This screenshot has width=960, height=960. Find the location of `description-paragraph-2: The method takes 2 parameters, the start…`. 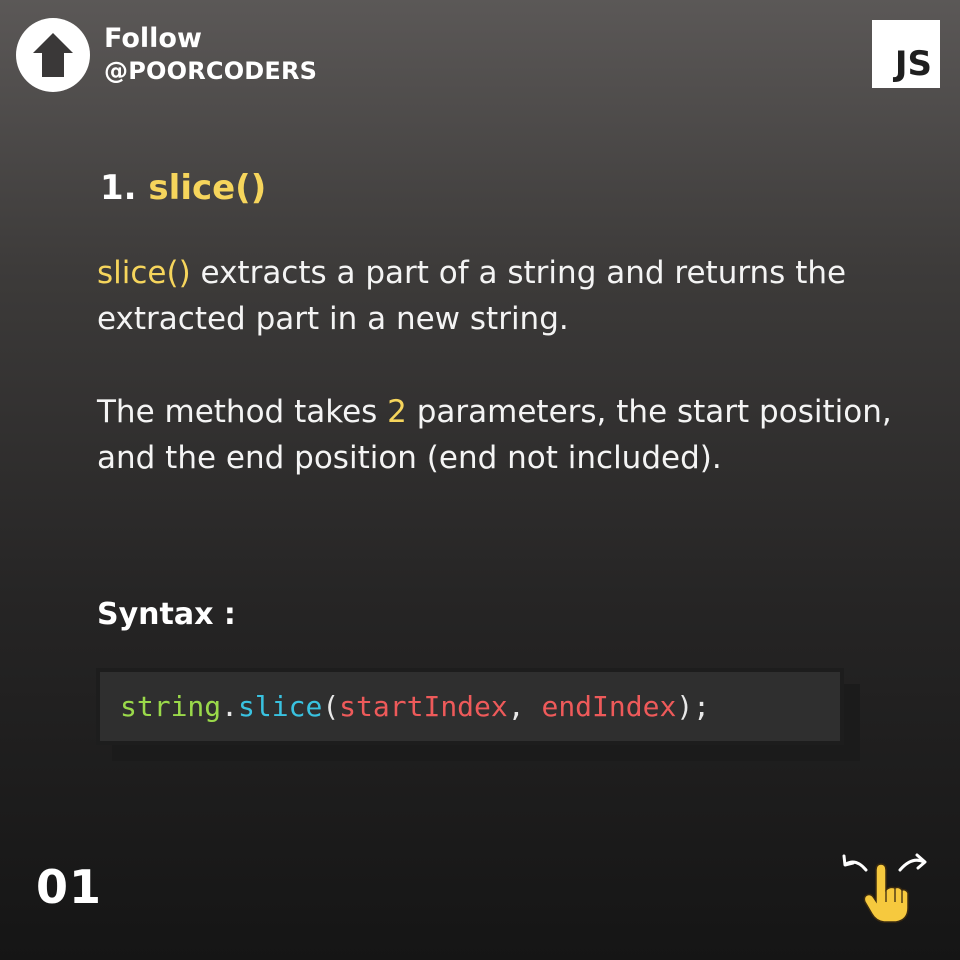

description-paragraph-2: The method takes 2 parameters, the start… is located at coordinates (497, 435).